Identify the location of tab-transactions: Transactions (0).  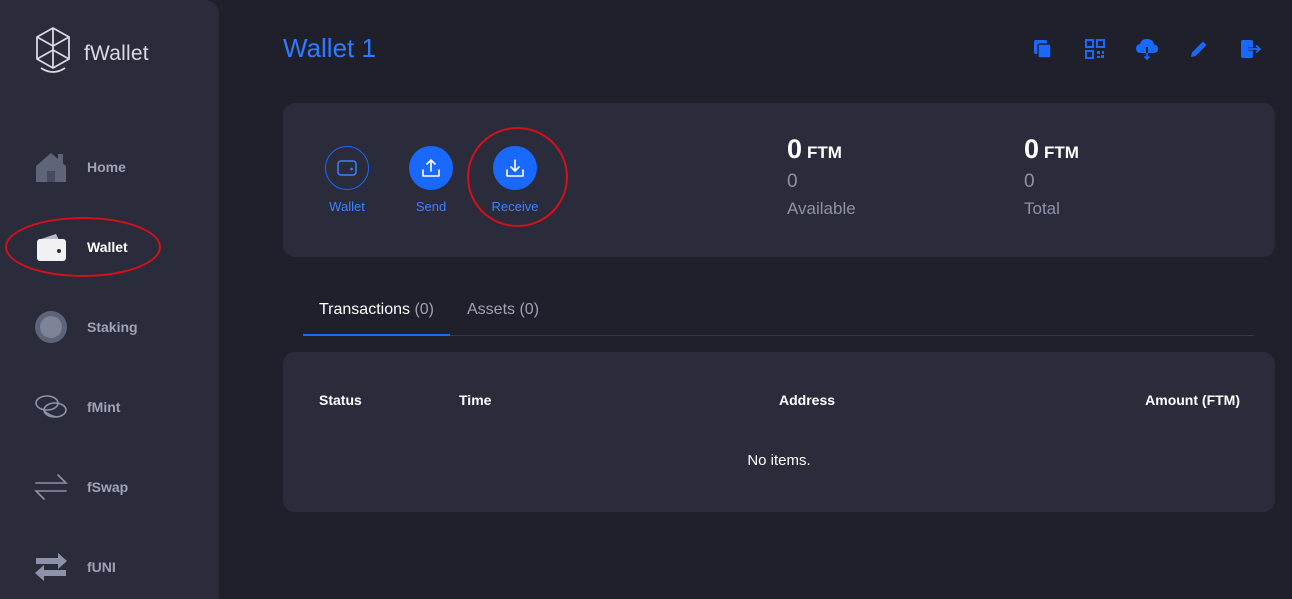
(376, 310).